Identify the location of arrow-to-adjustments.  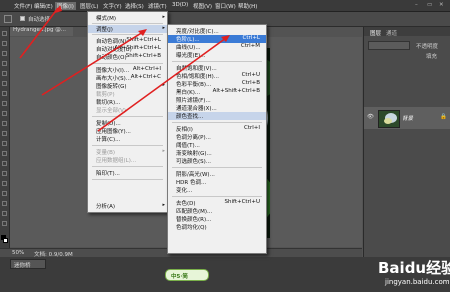
(92, 63).